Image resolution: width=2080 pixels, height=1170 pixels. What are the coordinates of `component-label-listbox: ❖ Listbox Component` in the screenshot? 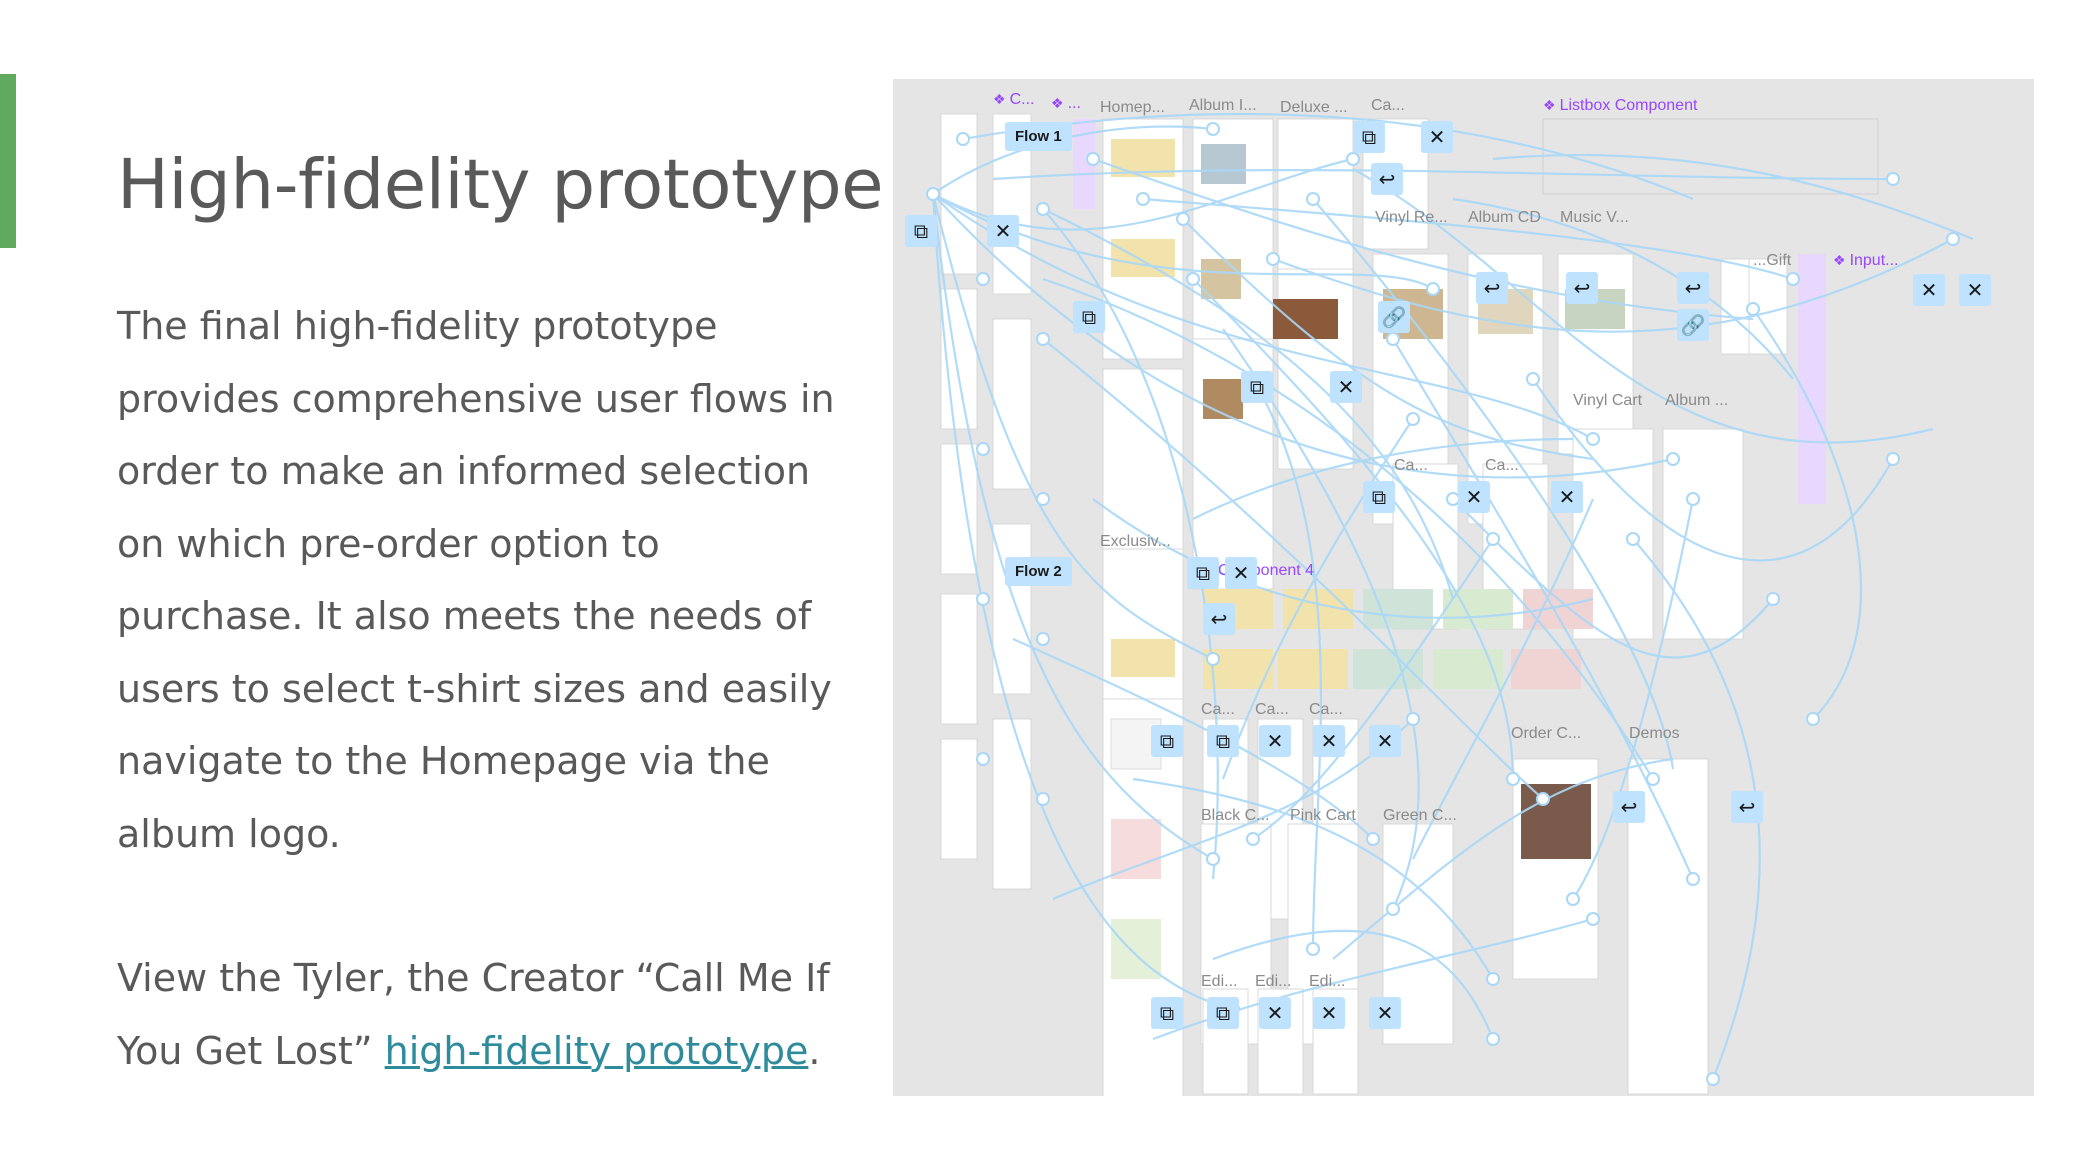 It's located at (1620, 106).